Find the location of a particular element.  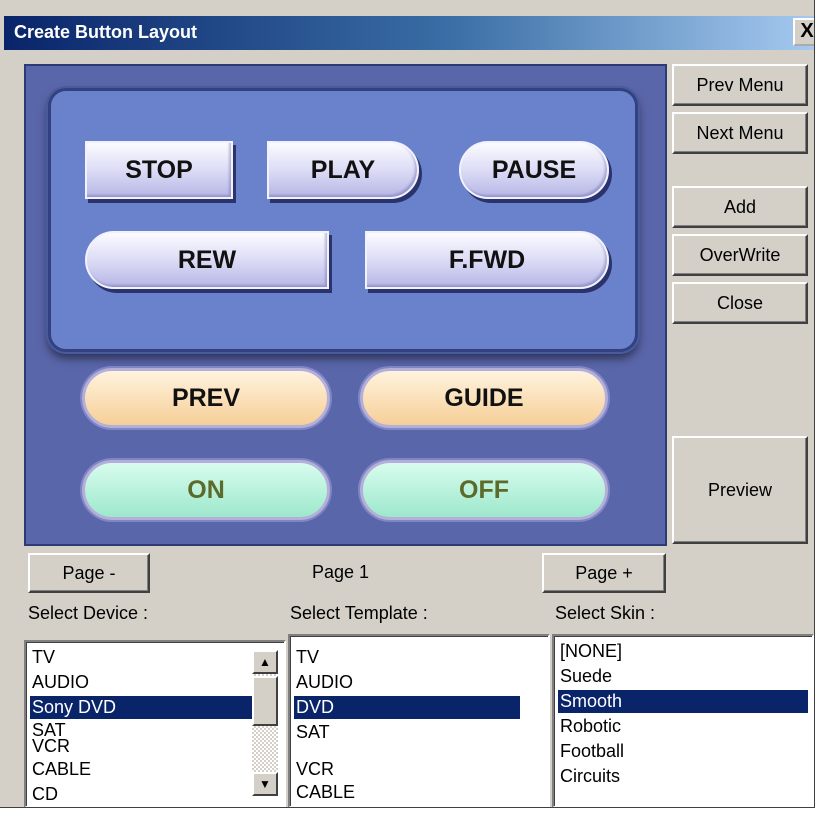

select-skin-label: Select Skin : is located at coordinates (605, 613).